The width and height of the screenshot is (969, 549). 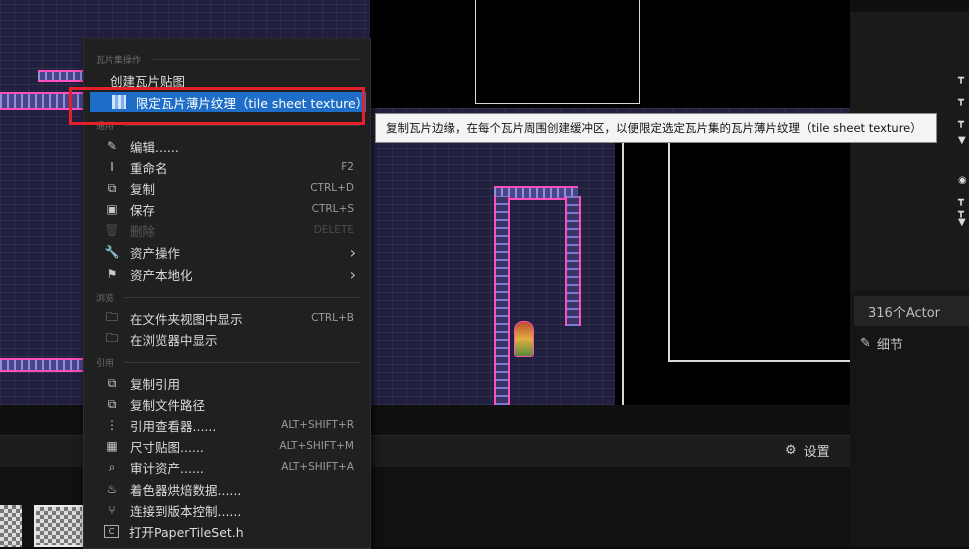 I want to click on menu-item-label: 保存, so click(x=143, y=210).